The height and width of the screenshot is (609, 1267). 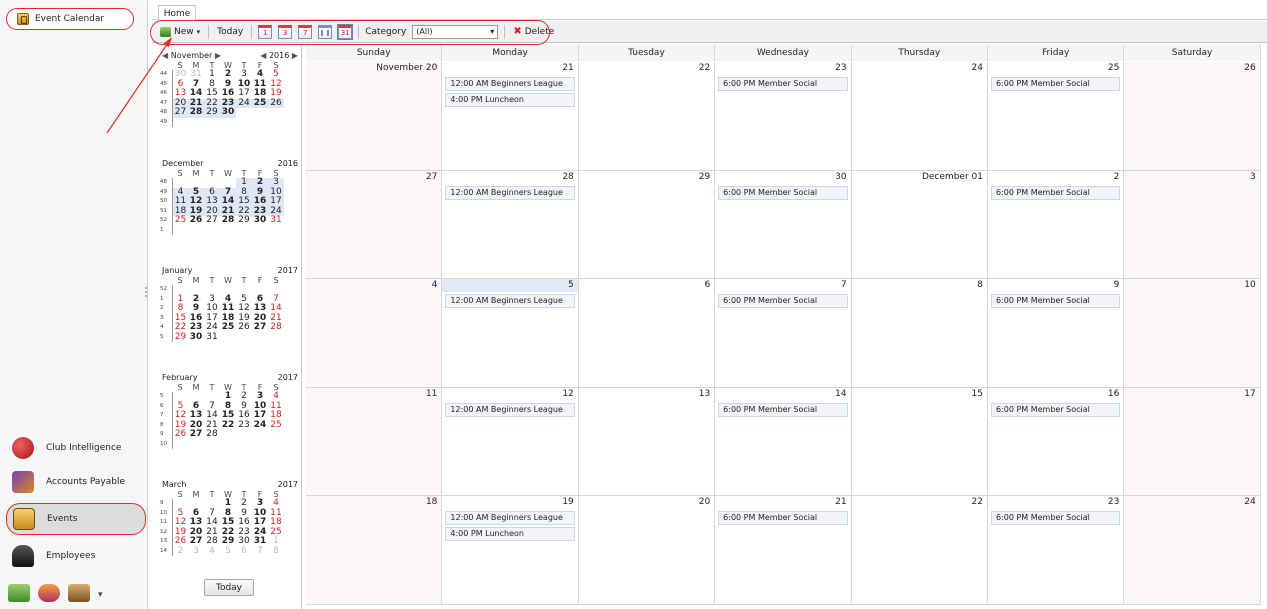 What do you see at coordinates (229, 587) in the screenshot?
I see `navigator-today-button: Today` at bounding box center [229, 587].